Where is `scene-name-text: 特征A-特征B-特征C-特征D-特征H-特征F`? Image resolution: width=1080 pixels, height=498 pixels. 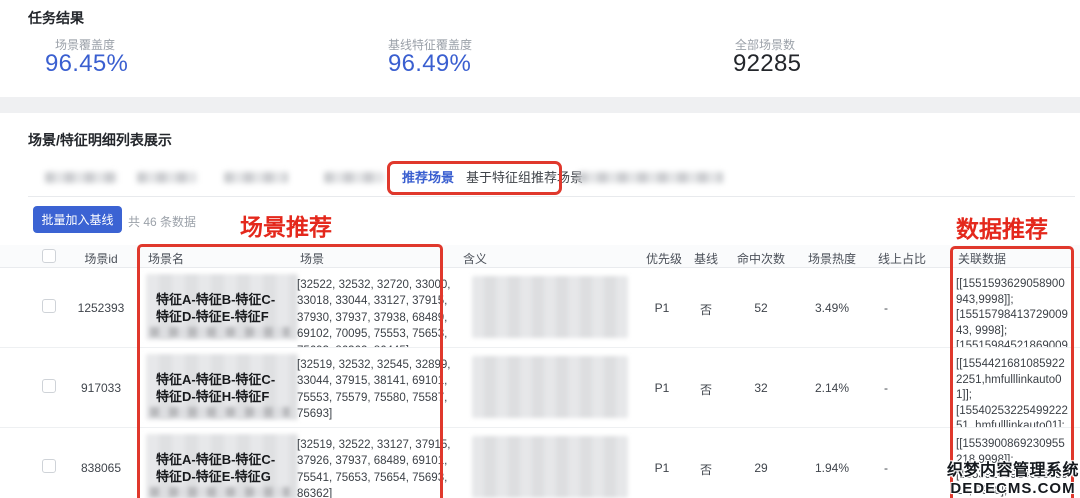
scene-name-text: 特征A-特征B-特征C-特征D-特征H-特征F is located at coordinates (216, 388).